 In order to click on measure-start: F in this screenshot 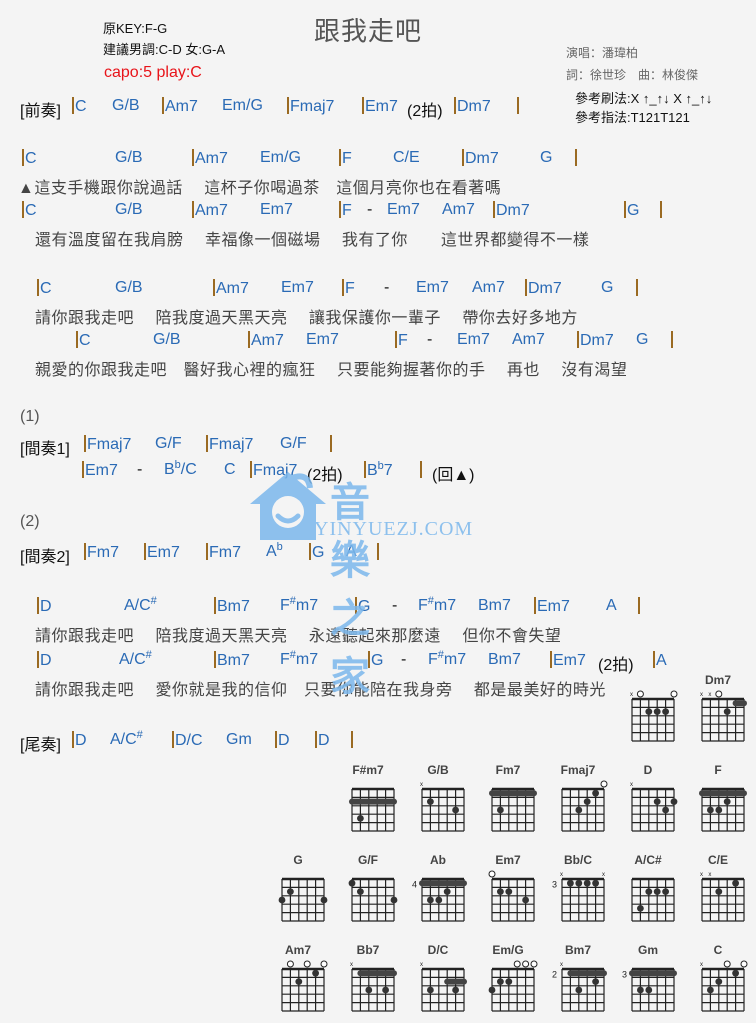, I will do `click(348, 288)`.